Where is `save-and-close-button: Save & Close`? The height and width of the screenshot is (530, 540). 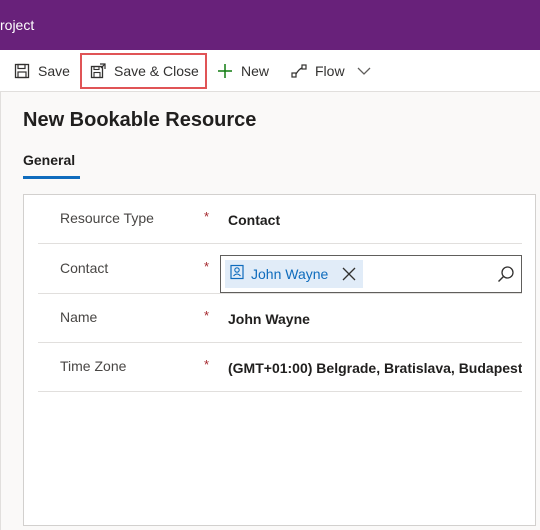
save-and-close-button: Save & Close is located at coordinates (143, 71).